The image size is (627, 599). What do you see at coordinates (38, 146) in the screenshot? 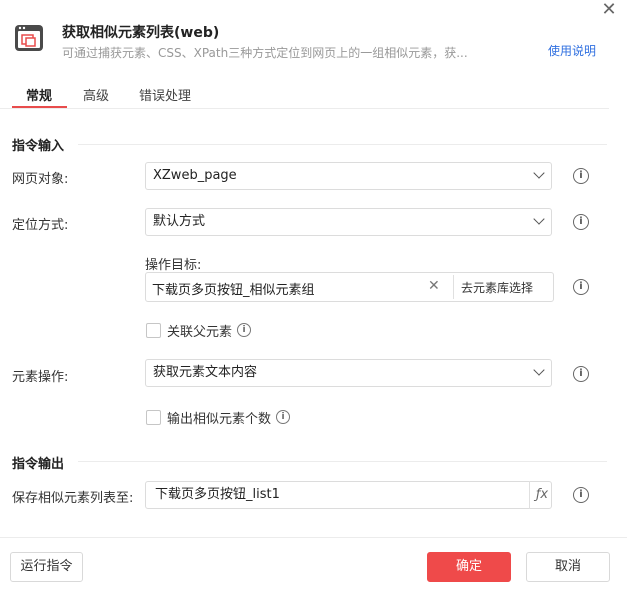
I see `input-section-title: 指令输入` at bounding box center [38, 146].